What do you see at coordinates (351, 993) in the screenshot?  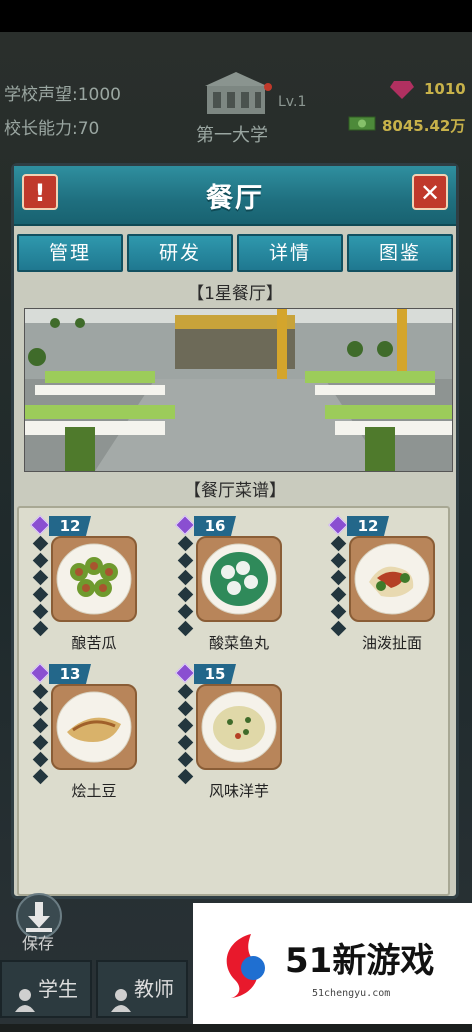 I see `watermark-url: 51chengyu.com` at bounding box center [351, 993].